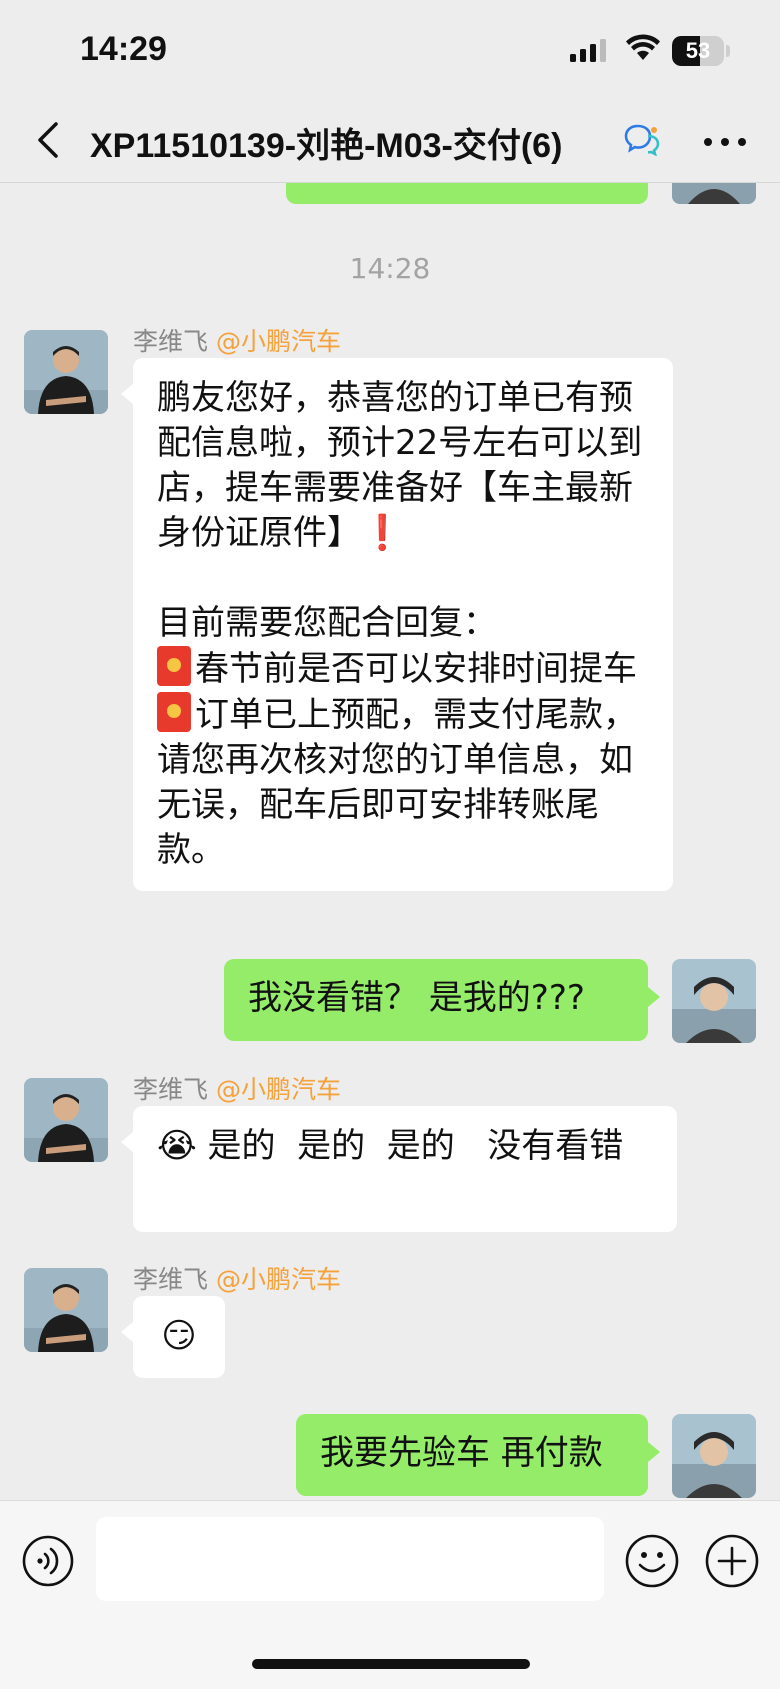 This screenshot has height=1689, width=780. What do you see at coordinates (728, 51) in the screenshot?
I see `battery-nub` at bounding box center [728, 51].